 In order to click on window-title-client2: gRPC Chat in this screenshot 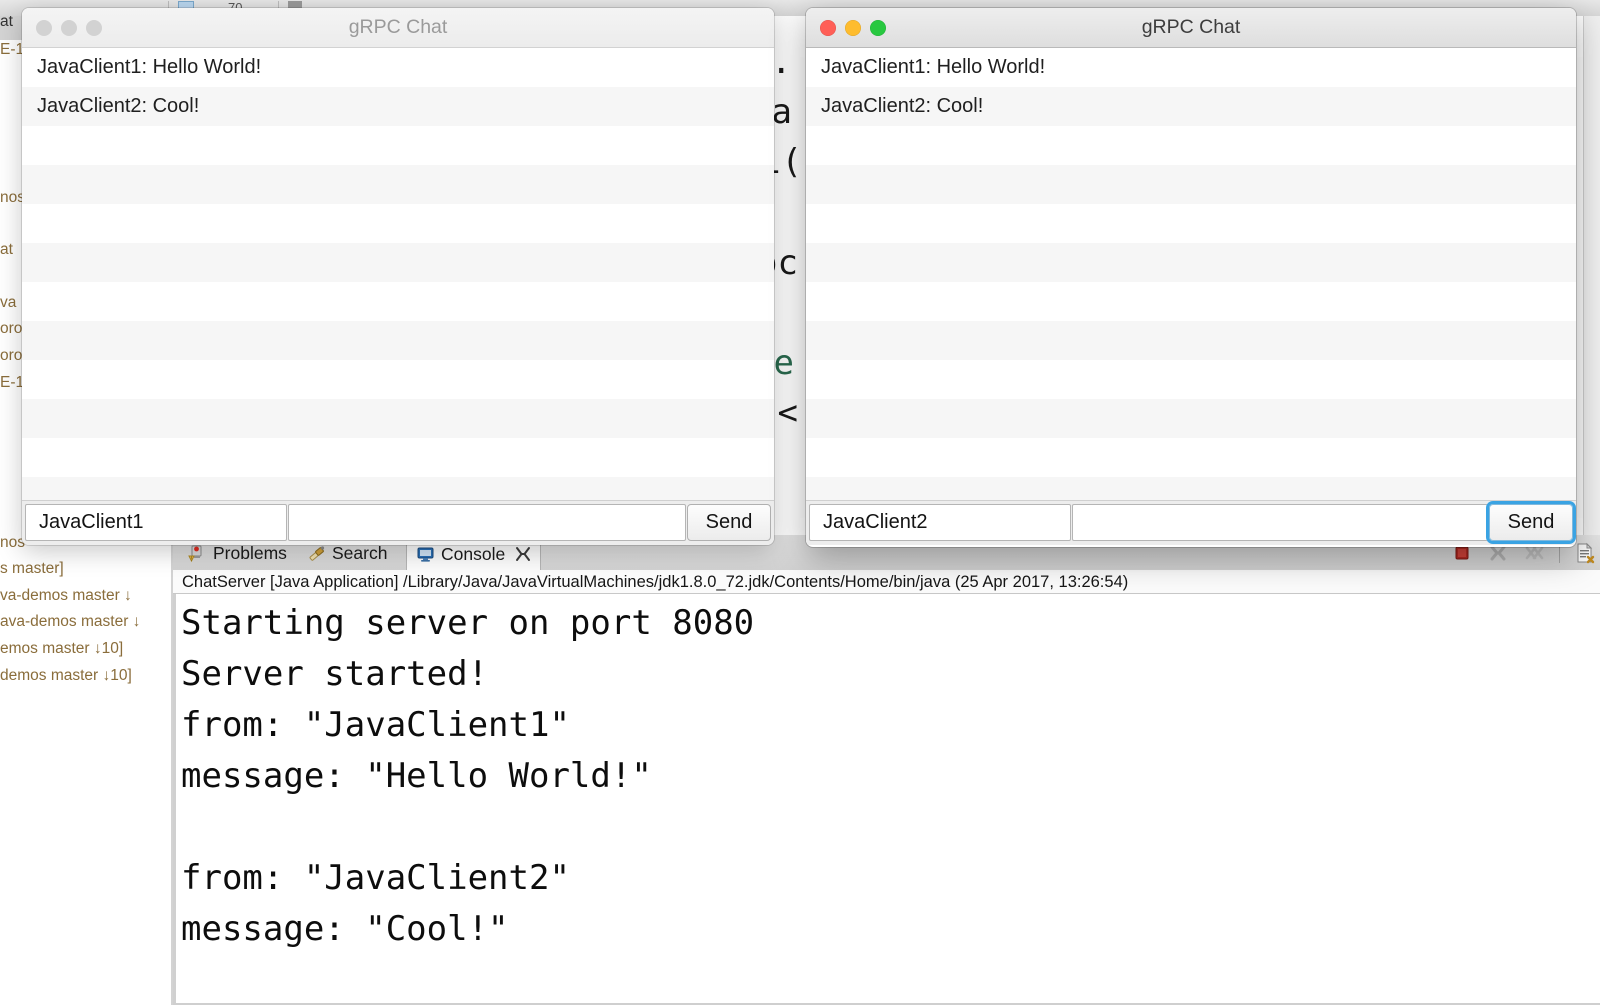, I will do `click(1191, 27)`.